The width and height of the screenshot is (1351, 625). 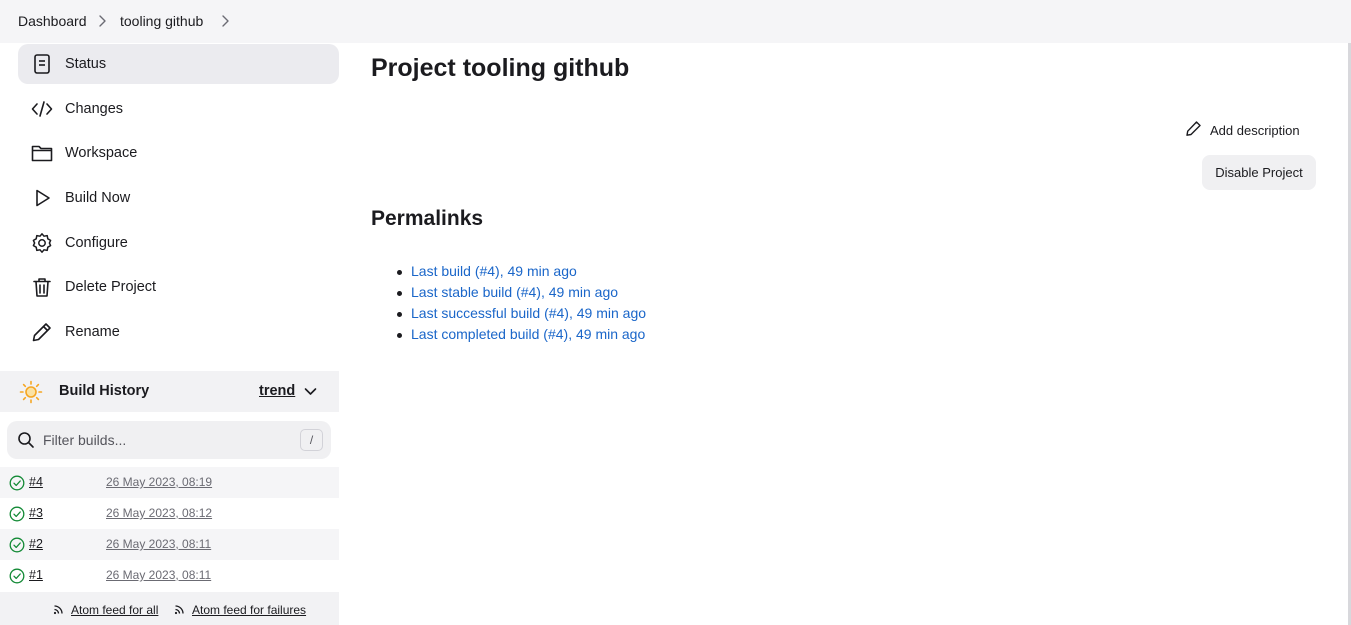 I want to click on build-row: #3 26 May 2023, 08:12, so click(x=169, y=513).